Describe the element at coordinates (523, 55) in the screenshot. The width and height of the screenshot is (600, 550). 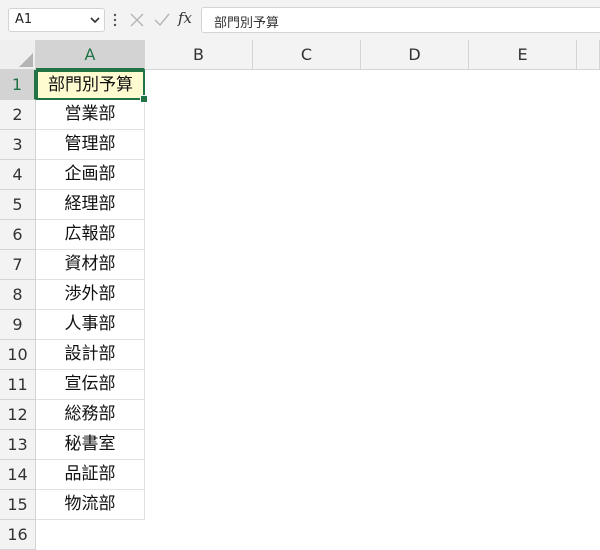
I see `column-header-e: E` at that location.